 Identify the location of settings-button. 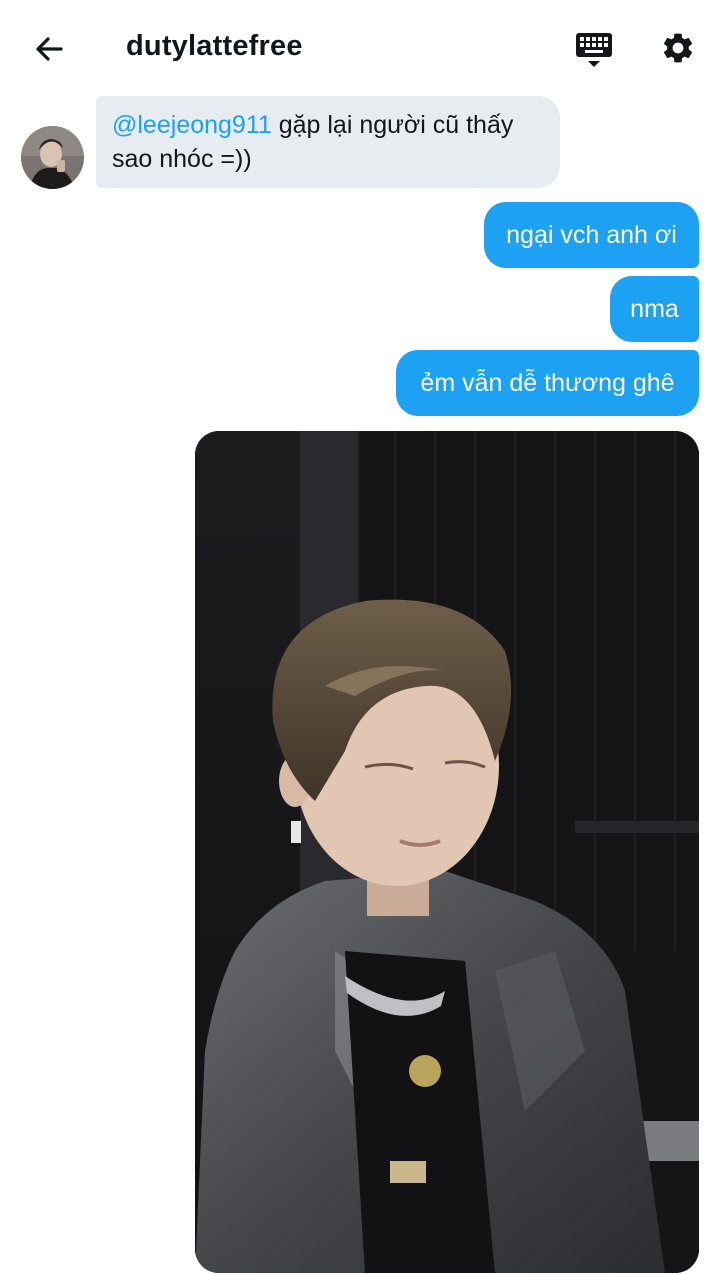
(678, 48).